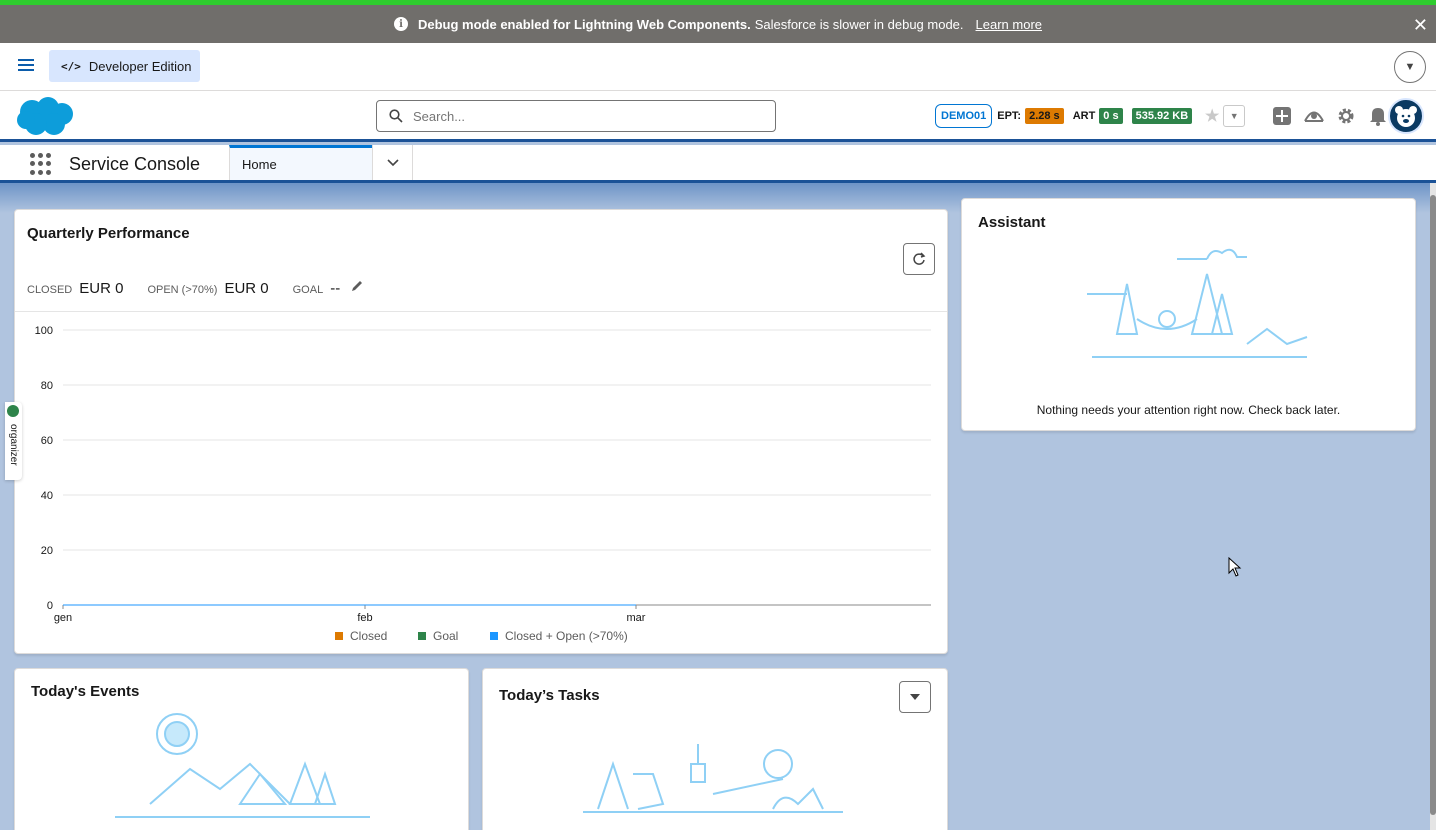 This screenshot has height=830, width=1436. Describe the element at coordinates (41, 164) in the screenshot. I see `app-launcher-icon` at that location.